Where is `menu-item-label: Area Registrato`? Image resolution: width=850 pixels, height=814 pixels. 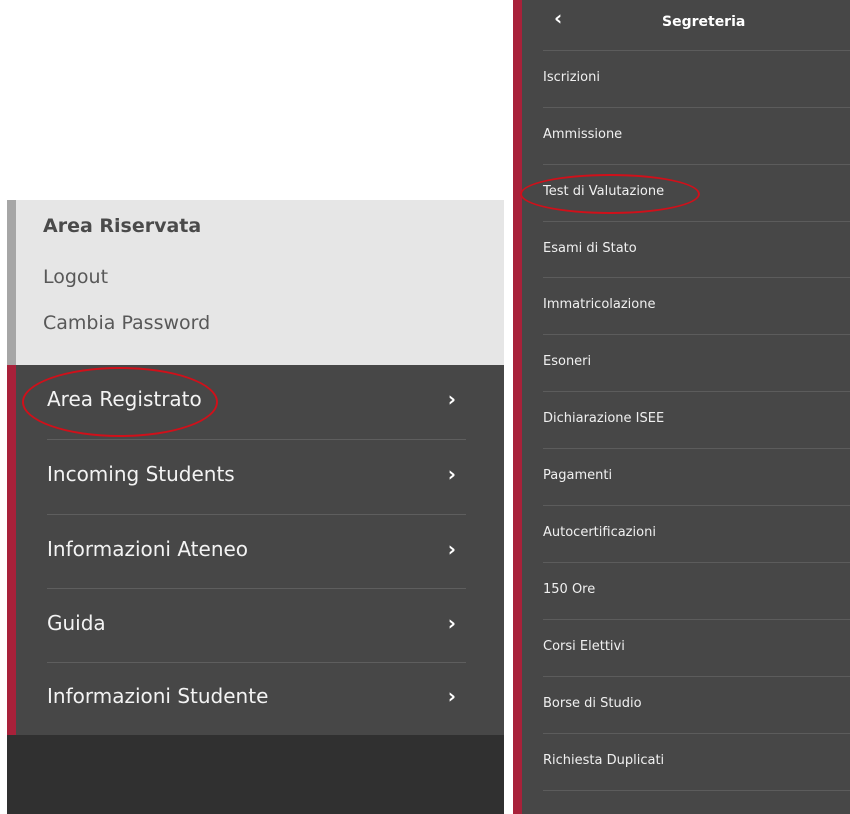
menu-item-label: Area Registrato is located at coordinates (124, 399).